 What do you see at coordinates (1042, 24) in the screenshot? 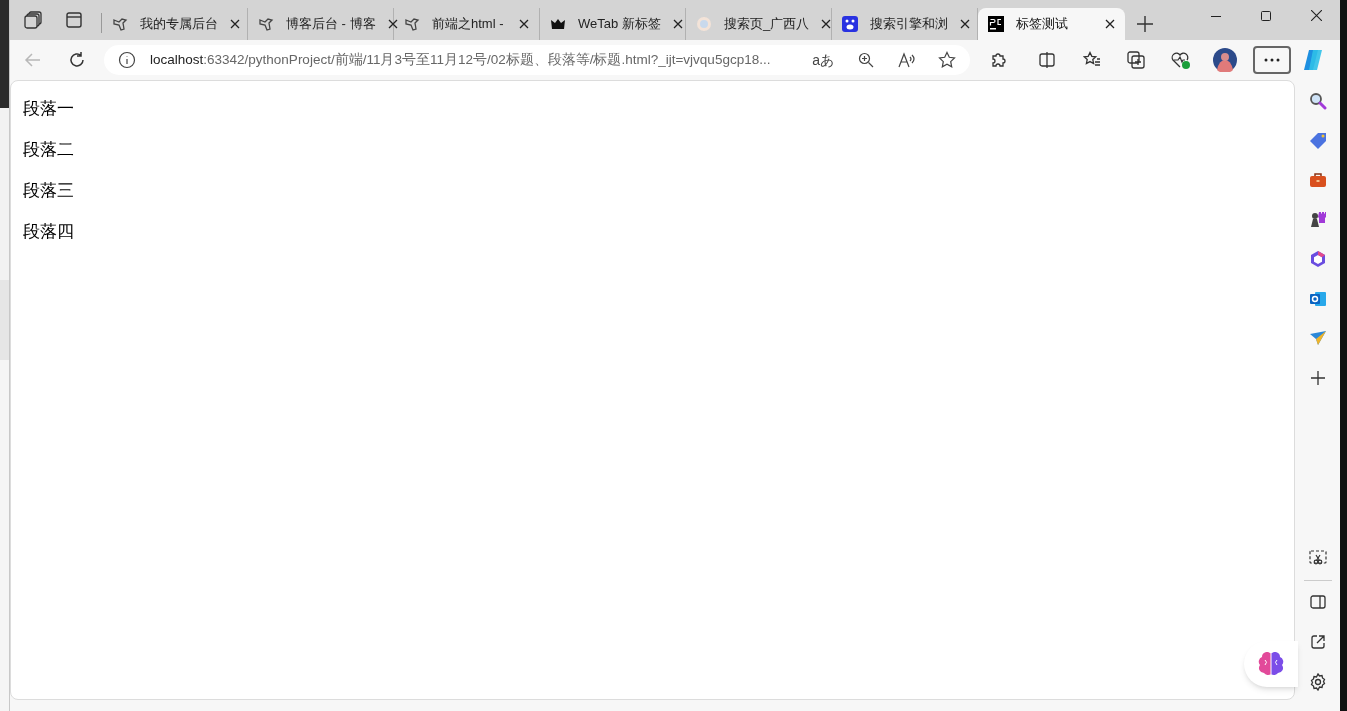
I see `tab-title: 标签测试` at bounding box center [1042, 24].